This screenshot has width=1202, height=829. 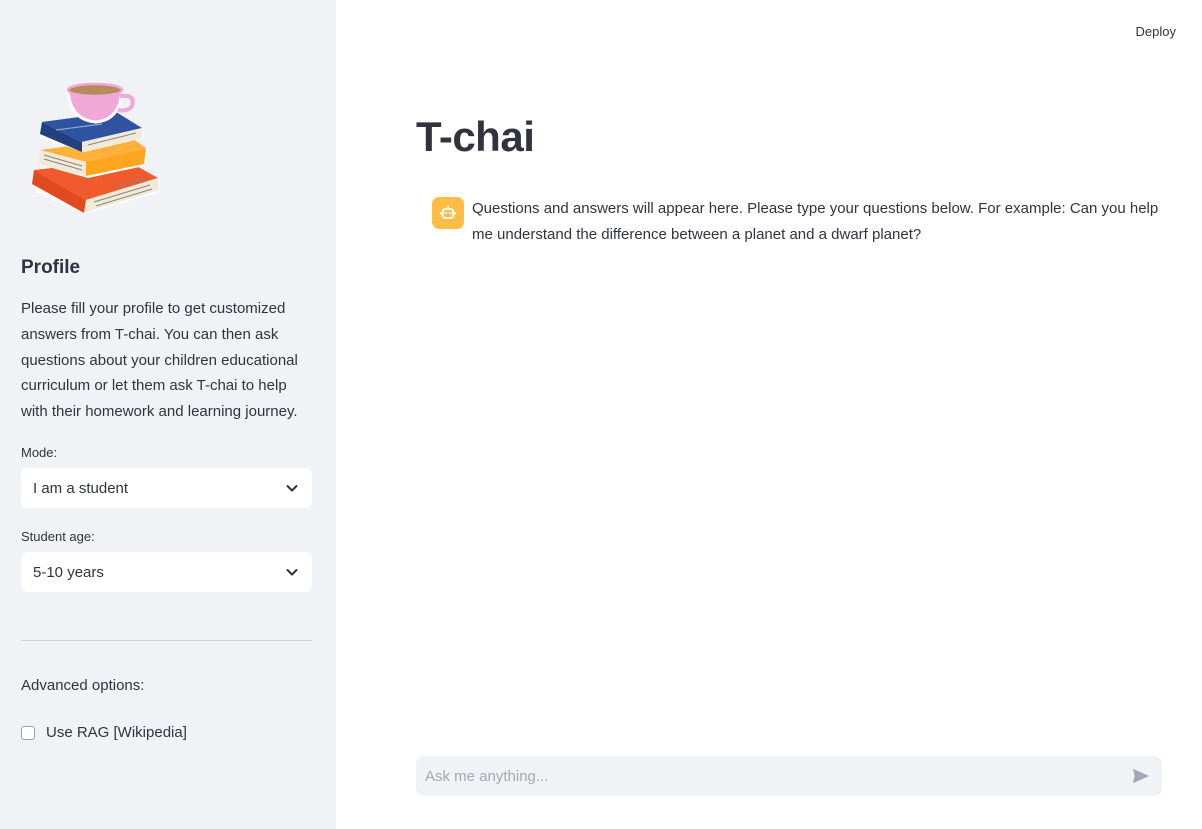 What do you see at coordinates (475, 136) in the screenshot?
I see `page-title: T-chai` at bounding box center [475, 136].